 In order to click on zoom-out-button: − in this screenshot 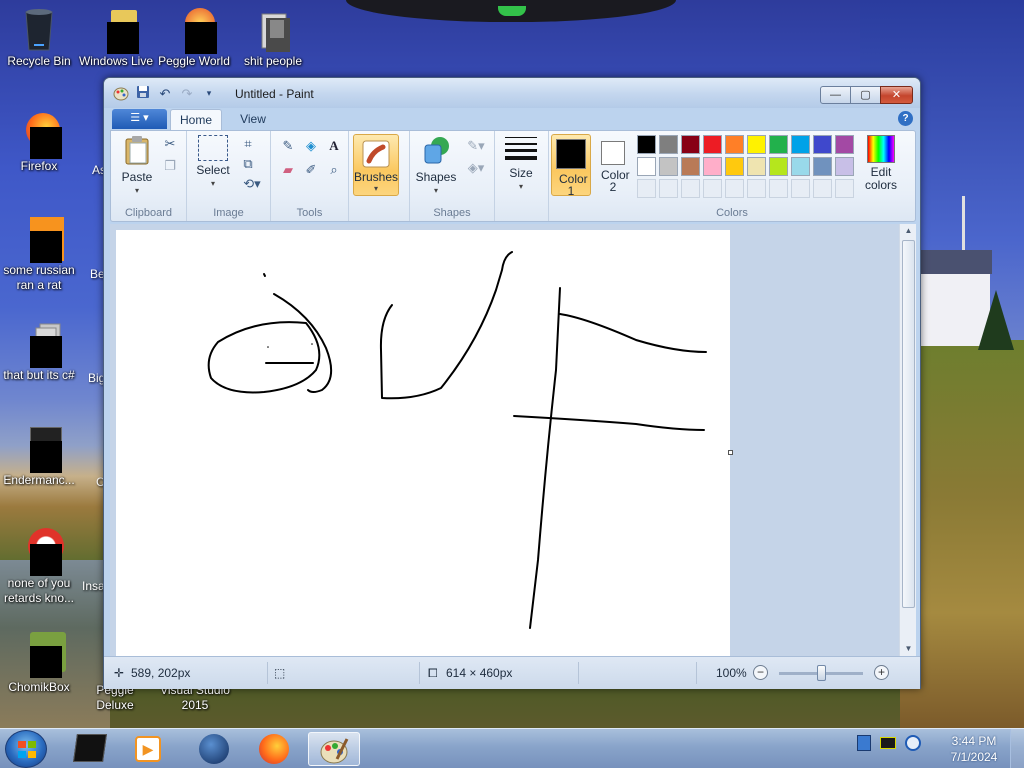, I will do `click(760, 672)`.